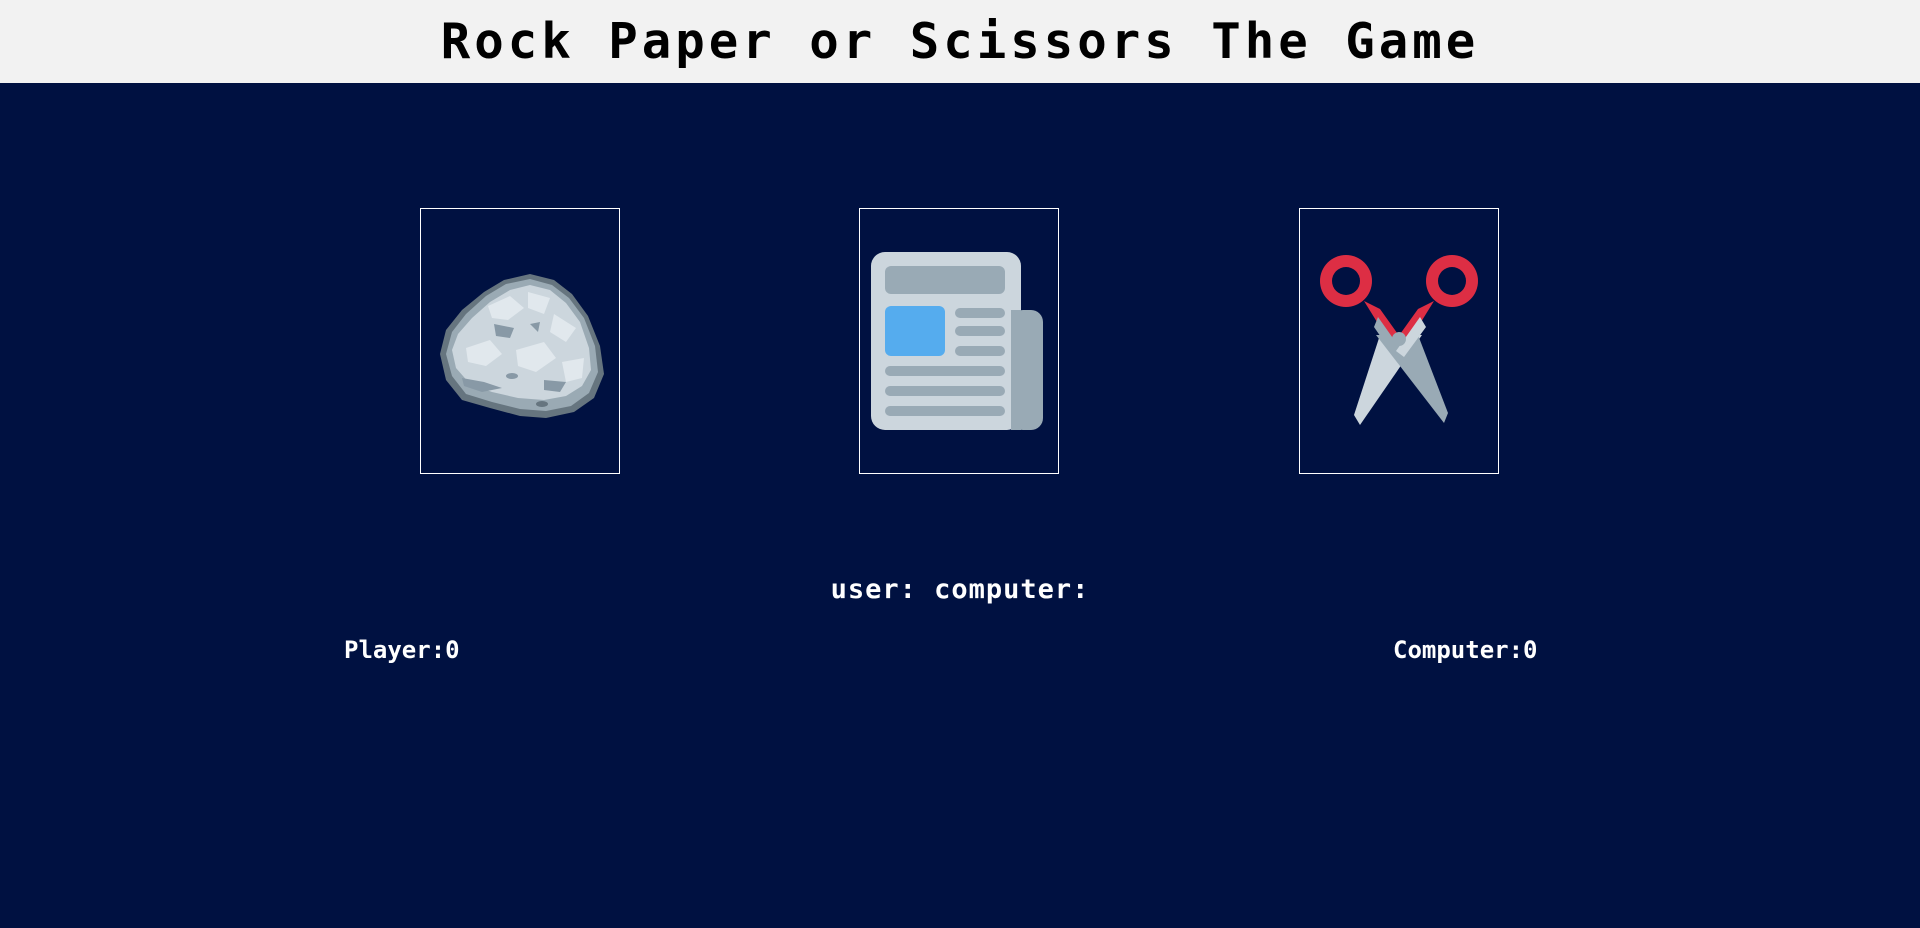 Image resolution: width=1920 pixels, height=928 pixels. I want to click on computer-choice-label: computer:, so click(1012, 589).